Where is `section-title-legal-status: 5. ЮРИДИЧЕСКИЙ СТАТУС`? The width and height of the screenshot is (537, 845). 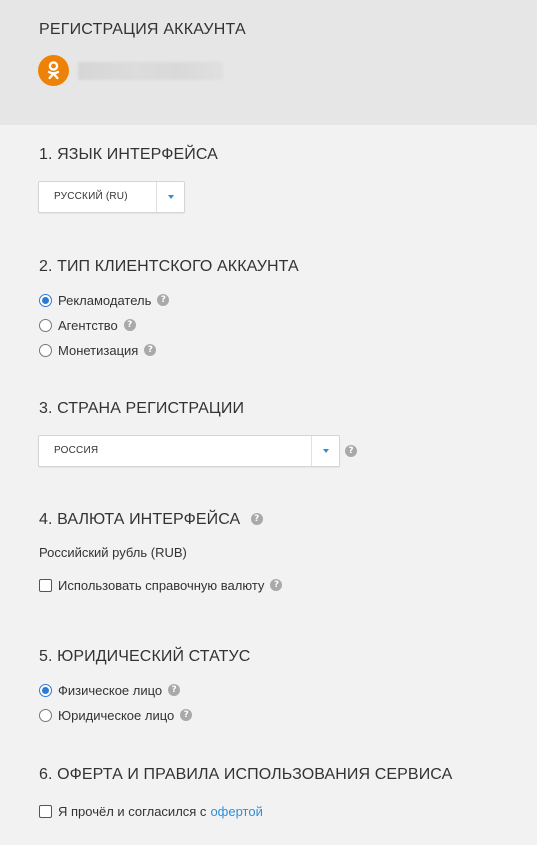
section-title-legal-status: 5. ЮРИДИЧЕСКИЙ СТАТУС is located at coordinates (145, 656).